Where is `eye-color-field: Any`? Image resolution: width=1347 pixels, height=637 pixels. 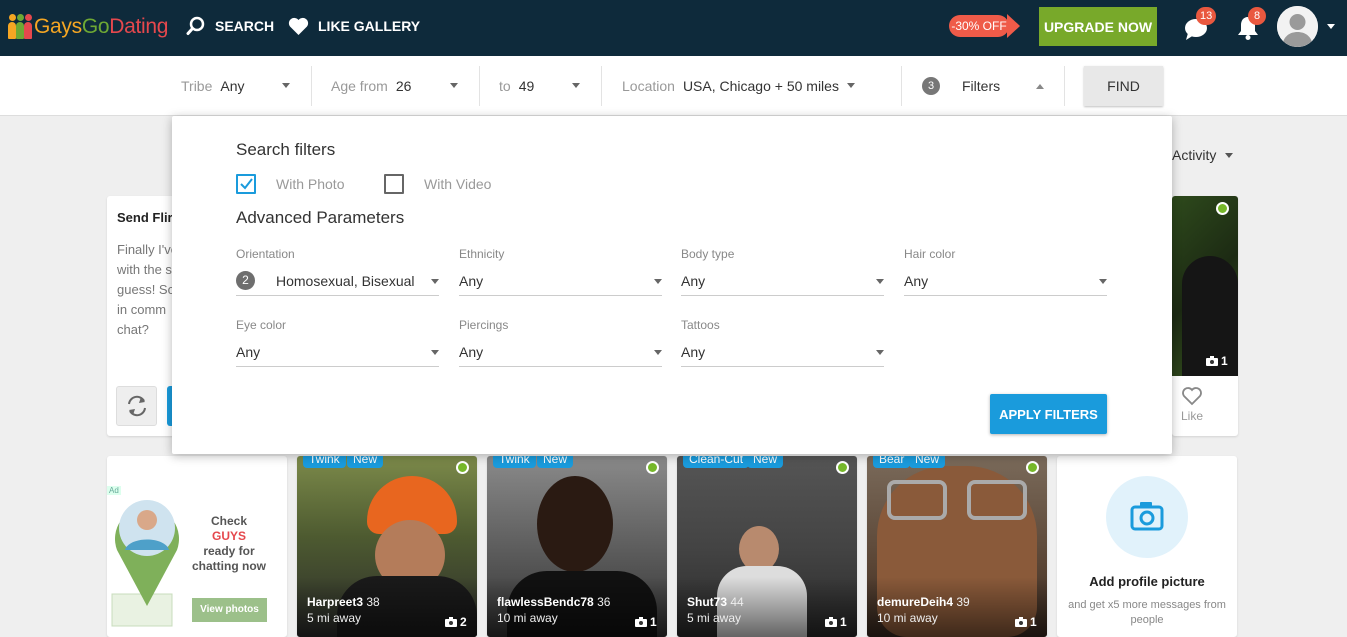
eye-color-field: Any is located at coordinates (337, 352).